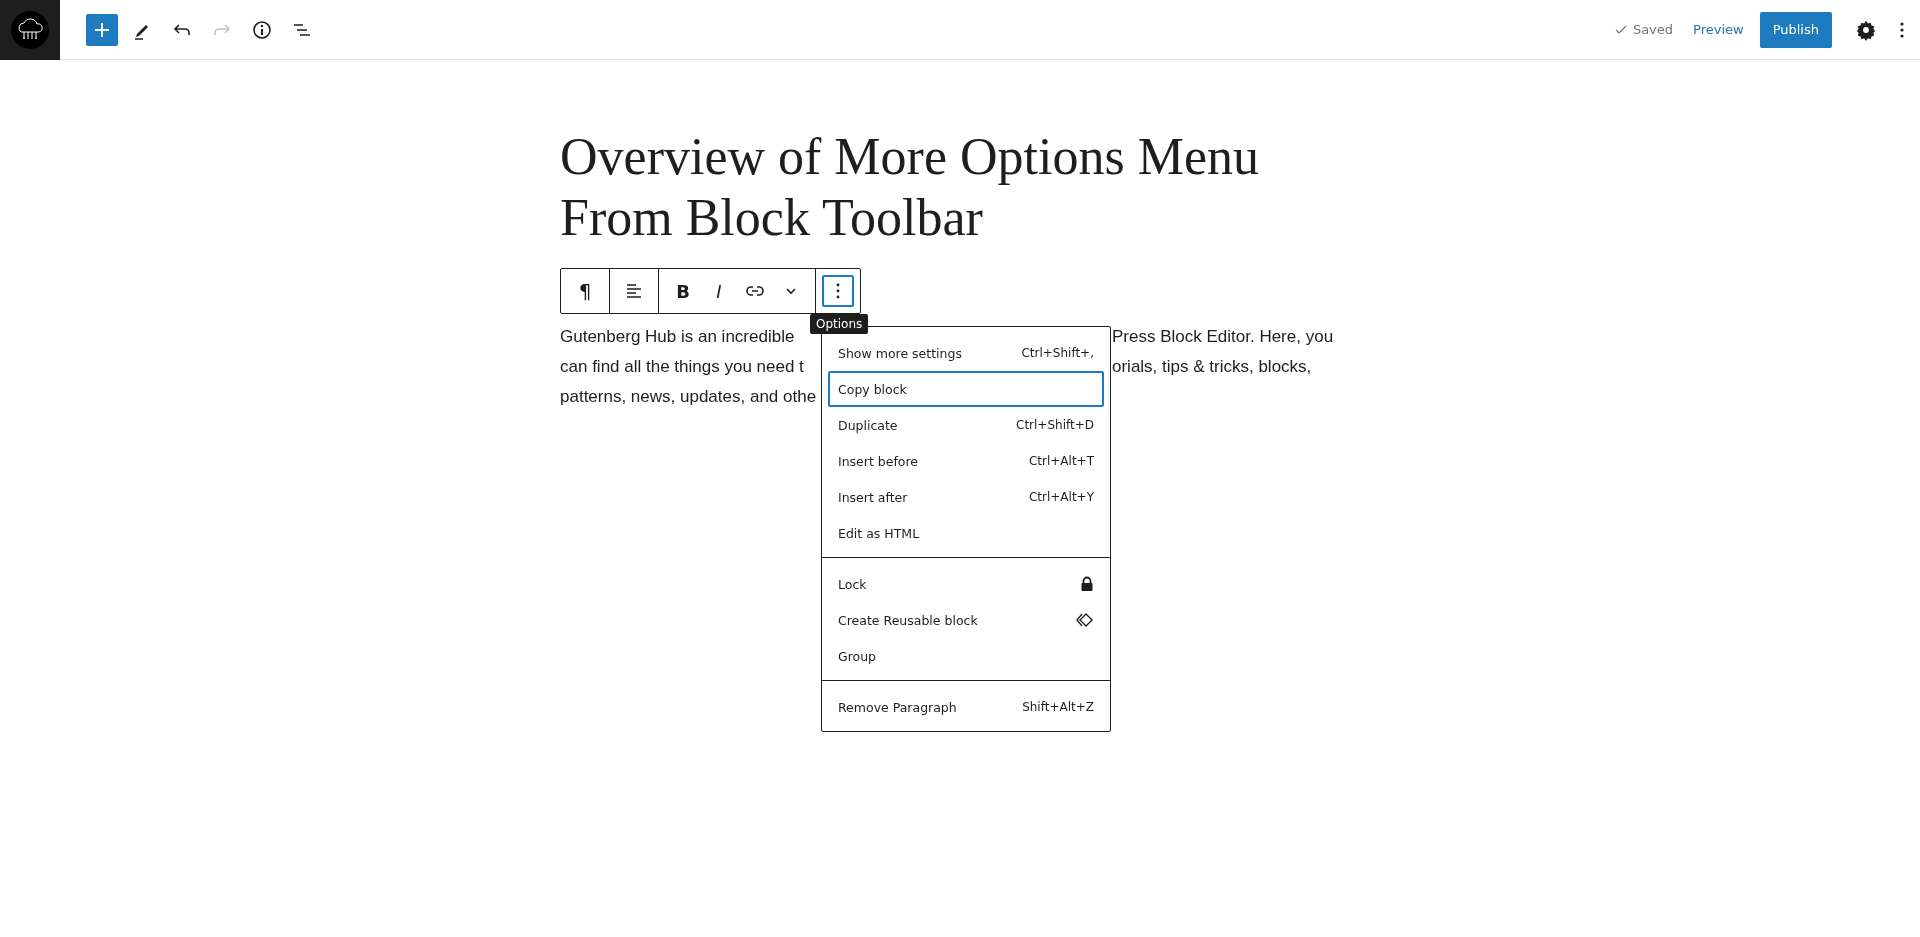  I want to click on add-block-button, so click(102, 29).